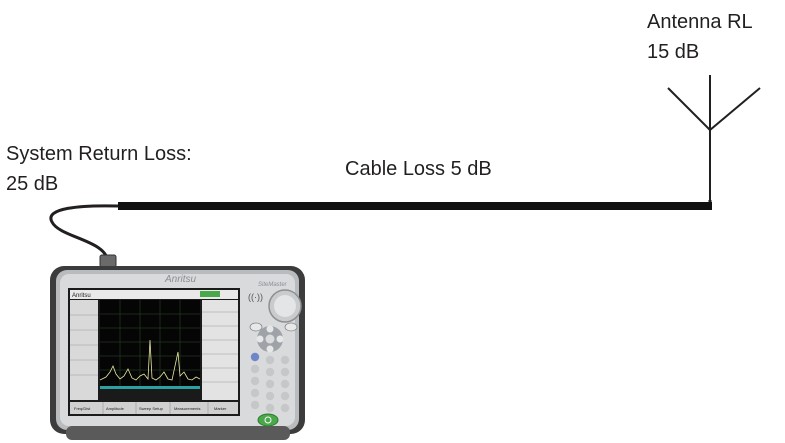 The image size is (785, 443). I want to click on patch-cable, so click(84, 234).